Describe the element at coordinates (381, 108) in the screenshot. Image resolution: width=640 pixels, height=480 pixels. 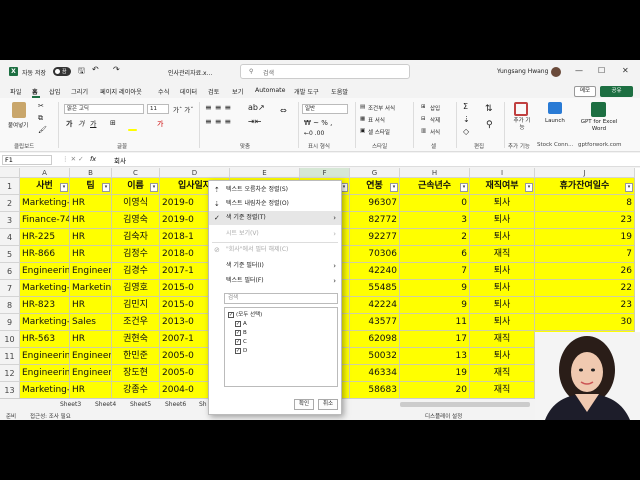
I see `conditional-format-button: 조건부 서식` at that location.